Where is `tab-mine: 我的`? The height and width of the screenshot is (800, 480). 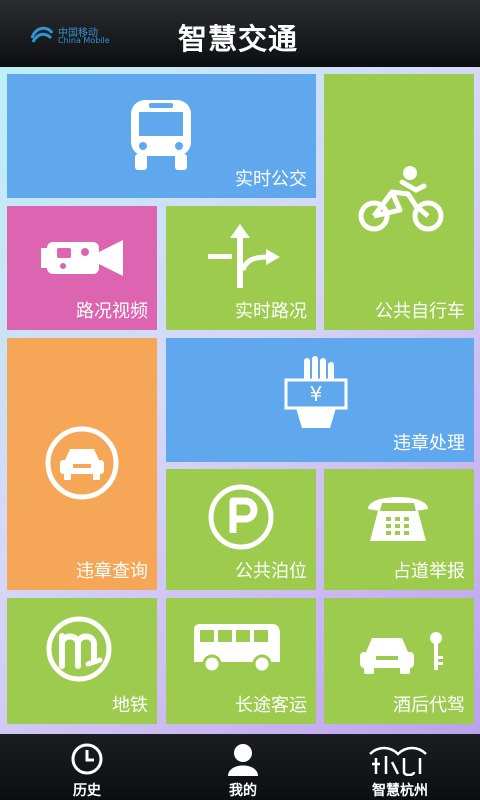 tab-mine: 我的 is located at coordinates (243, 767).